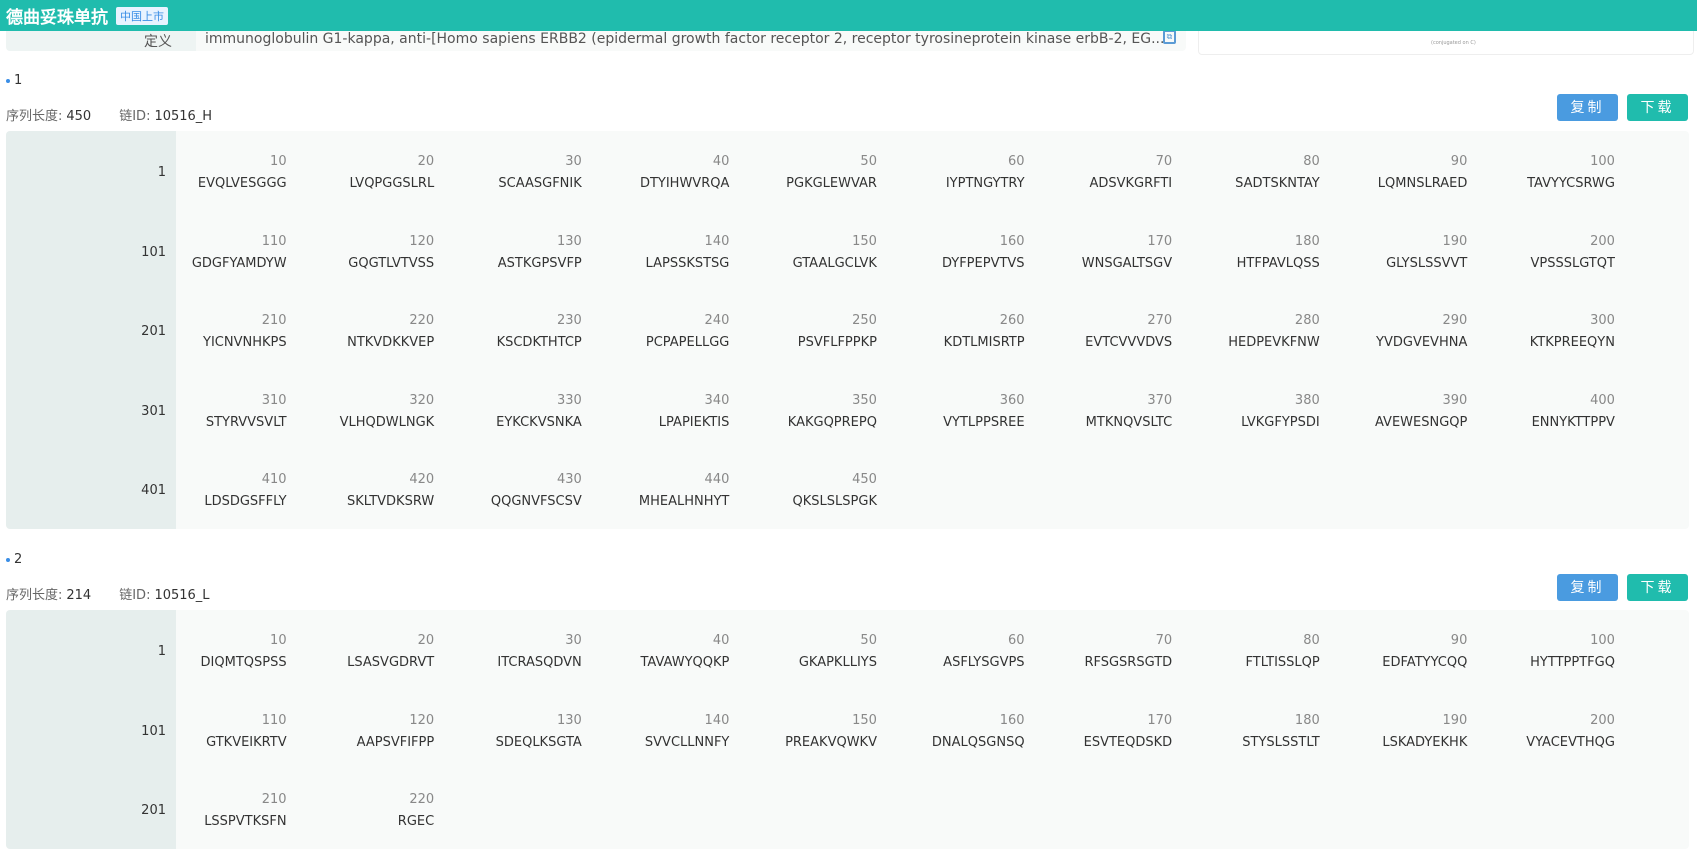  What do you see at coordinates (951, 732) in the screenshot?
I see `sequence-chunk: 160 DNALQSGNSQ` at bounding box center [951, 732].